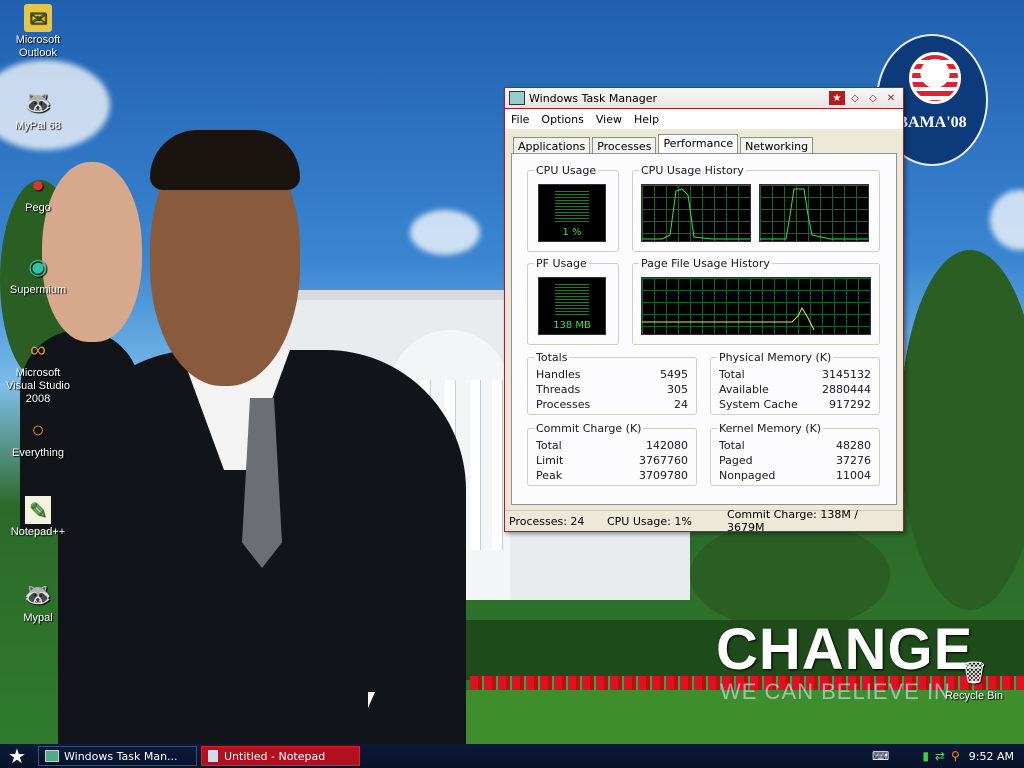 The image size is (1024, 768). I want to click on desktop-icon-everything: ○ Everything, so click(38, 436).